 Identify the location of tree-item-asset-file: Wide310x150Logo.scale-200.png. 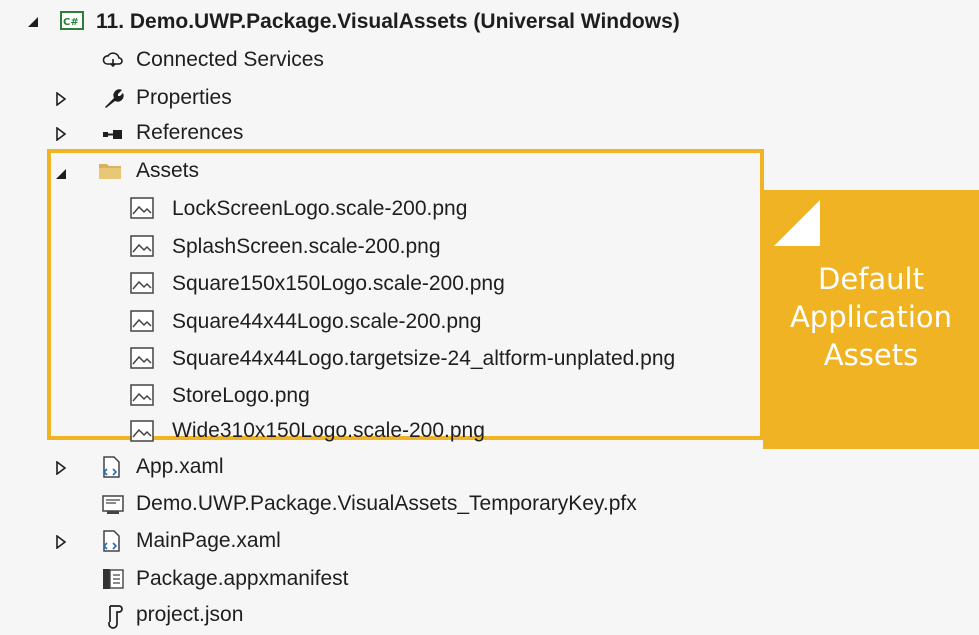
(328, 431).